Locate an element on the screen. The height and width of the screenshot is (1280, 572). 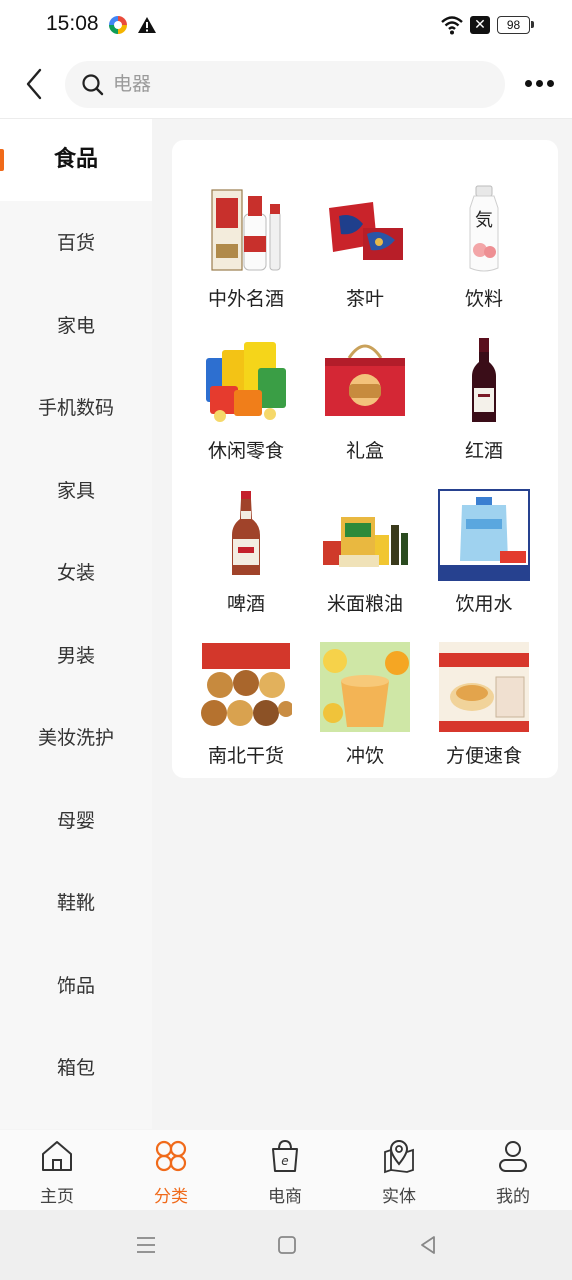
category-label: 啤酒 is located at coordinates (245, 604).